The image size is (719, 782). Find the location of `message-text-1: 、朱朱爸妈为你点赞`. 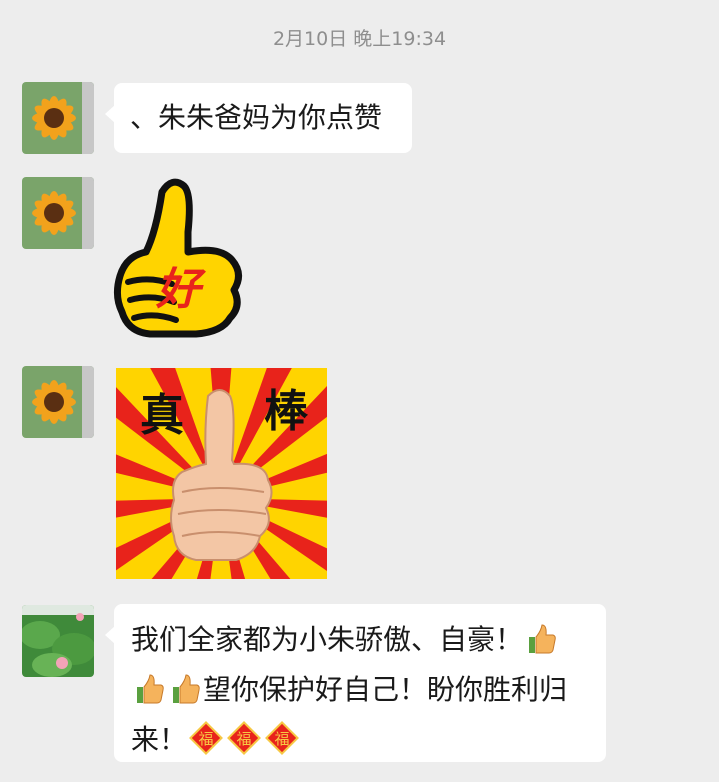

message-text-1: 、朱朱爸妈为你点赞 is located at coordinates (256, 117).